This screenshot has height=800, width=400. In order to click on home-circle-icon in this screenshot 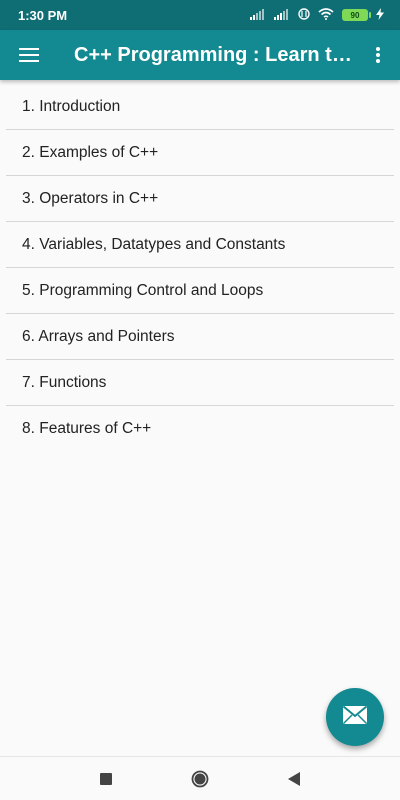, I will do `click(200, 779)`.